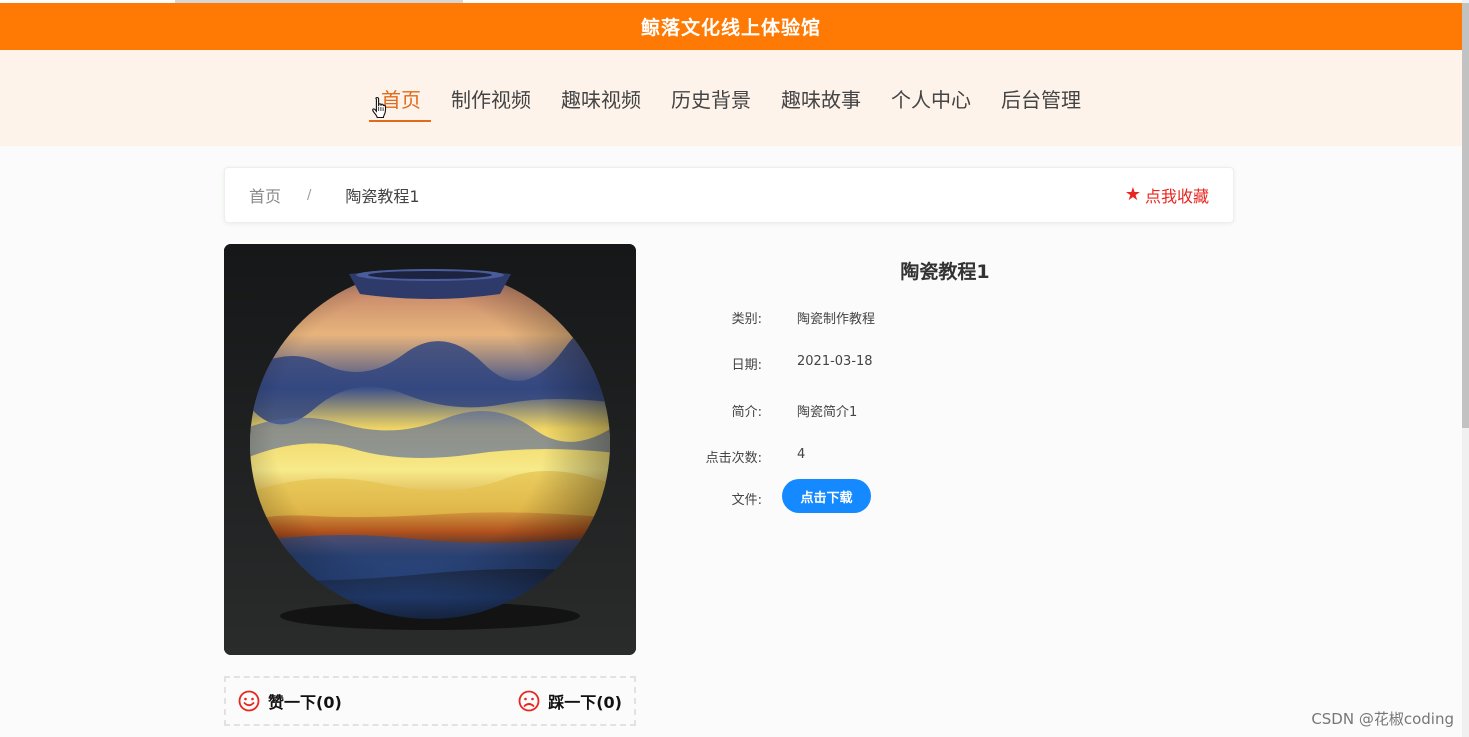 The height and width of the screenshot is (737, 1469). I want to click on like-label: 赞一下(0), so click(305, 702).